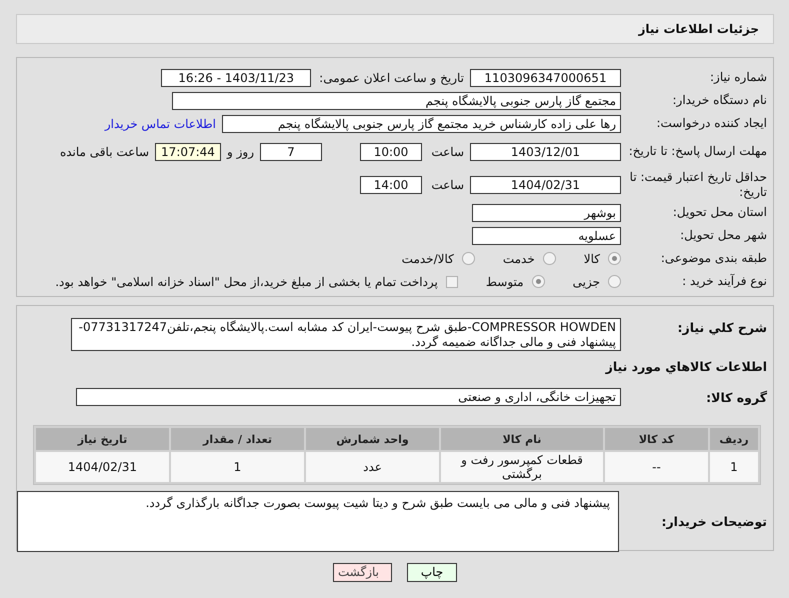  What do you see at coordinates (522, 439) in the screenshot?
I see `column-header: نام کالا` at bounding box center [522, 439].